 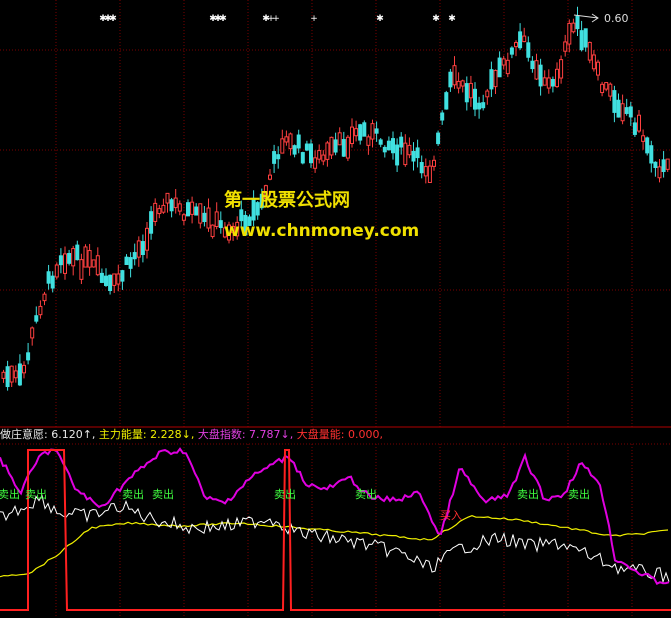 I want to click on legend-item-value: 6.120, so click(x=67, y=434).